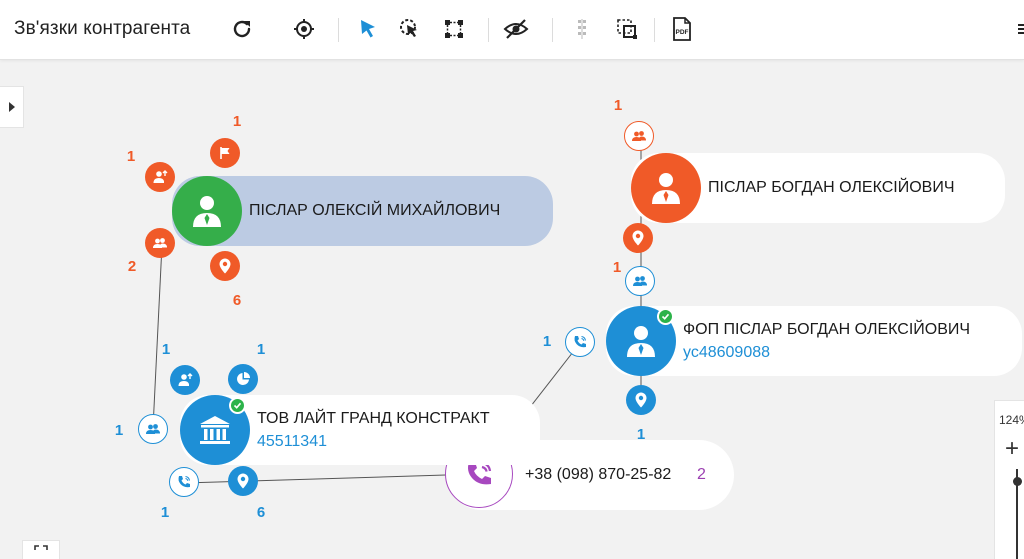  I want to click on phone-connection-count: 2, so click(701, 474).